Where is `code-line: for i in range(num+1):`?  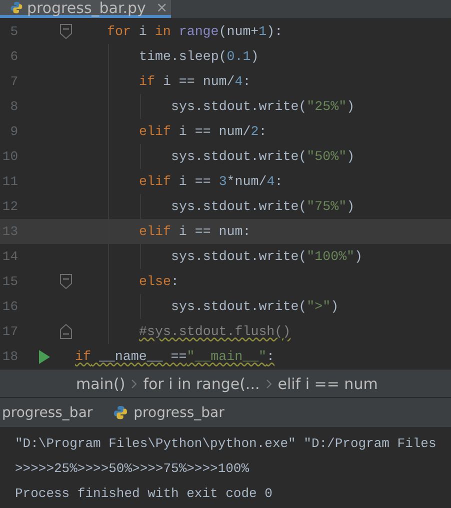
code-line: for i in range(num+1): is located at coordinates (195, 31).